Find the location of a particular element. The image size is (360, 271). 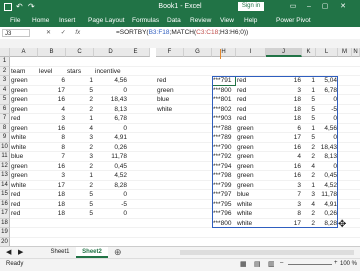

name-box: J3 is located at coordinates (16, 33).